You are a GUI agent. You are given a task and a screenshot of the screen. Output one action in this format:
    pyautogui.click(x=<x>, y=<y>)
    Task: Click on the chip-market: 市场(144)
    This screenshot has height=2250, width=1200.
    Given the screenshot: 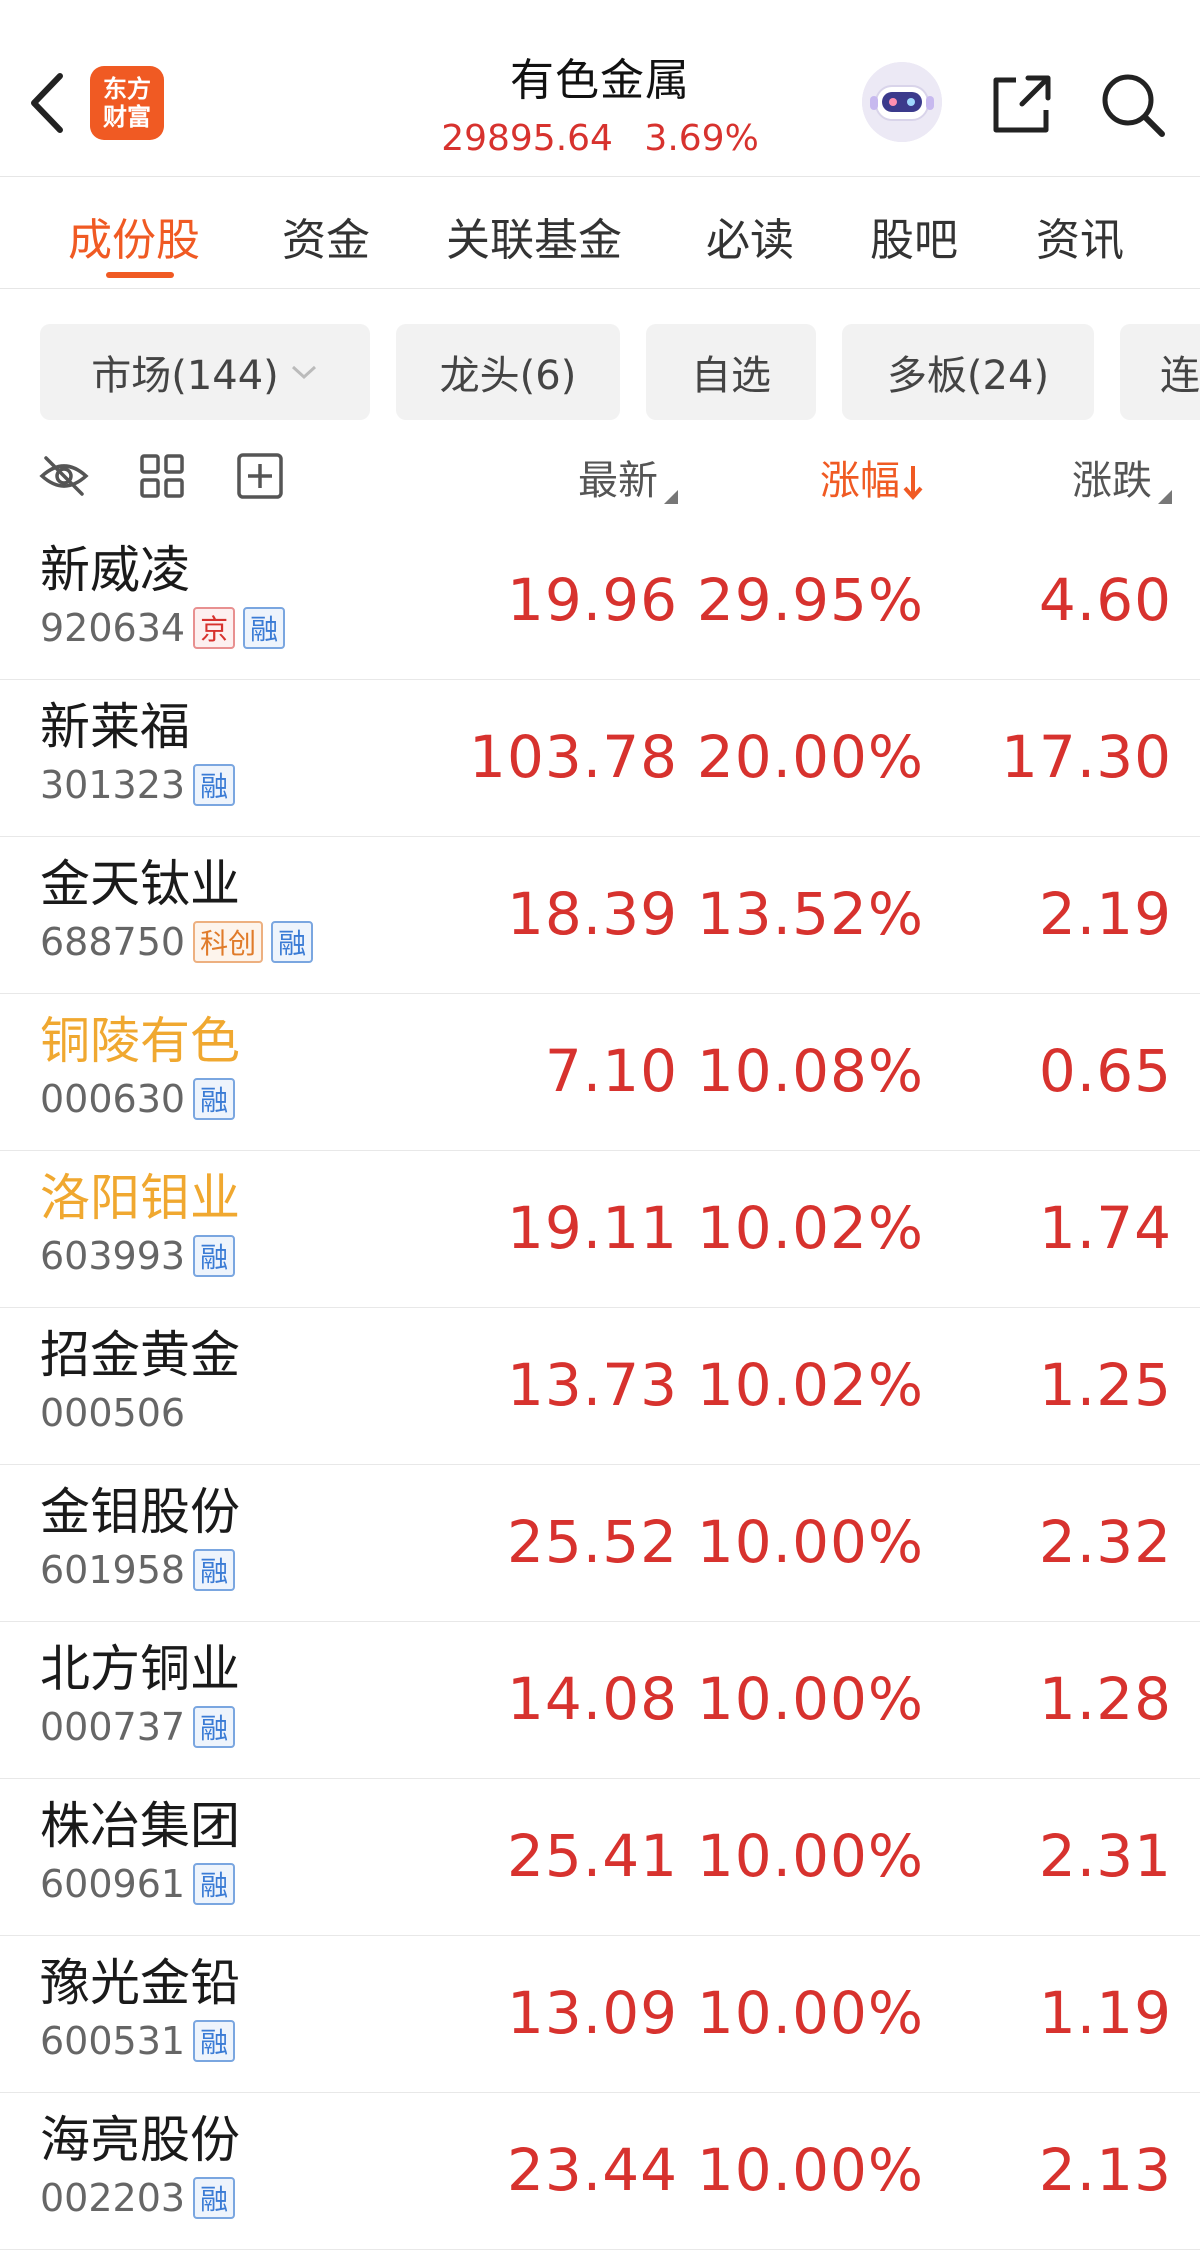 What is the action you would take?
    pyautogui.click(x=205, y=372)
    